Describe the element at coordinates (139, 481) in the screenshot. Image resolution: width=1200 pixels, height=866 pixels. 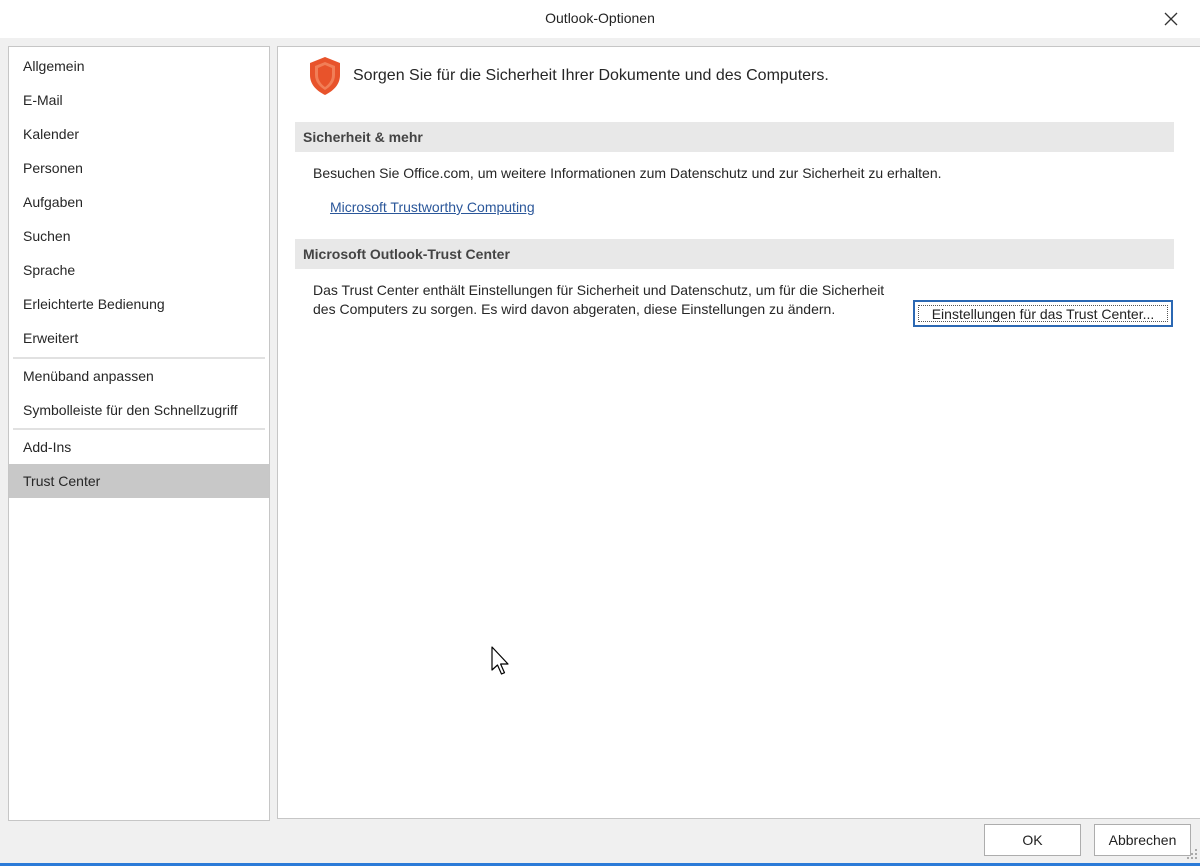
I see `sidebar-item-trust-center: Trust Center` at that location.